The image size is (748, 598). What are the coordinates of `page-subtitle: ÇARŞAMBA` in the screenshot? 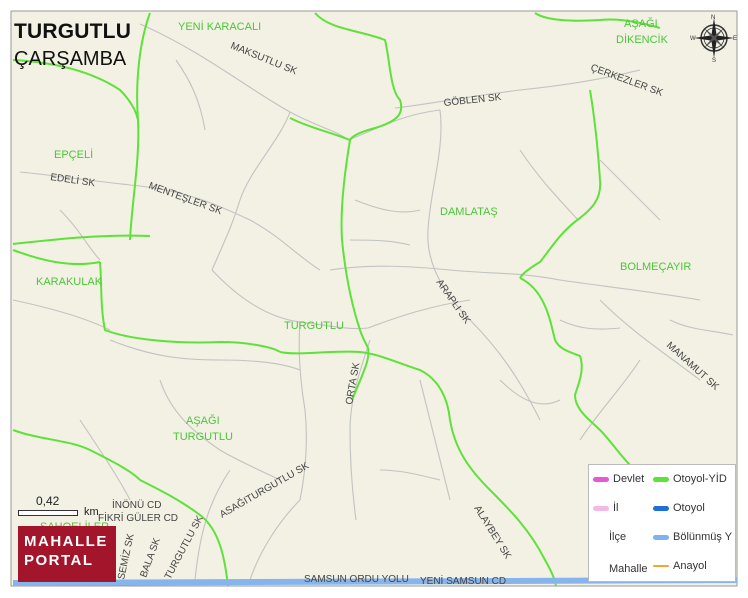 It's located at (70, 59).